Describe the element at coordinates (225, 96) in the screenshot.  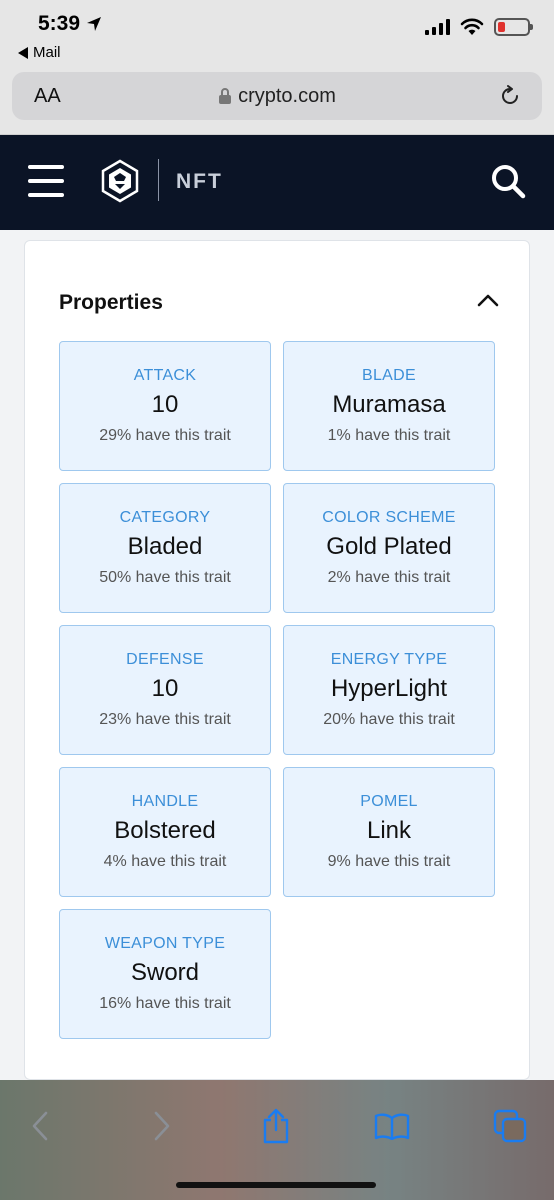
I see `lock-icon` at that location.